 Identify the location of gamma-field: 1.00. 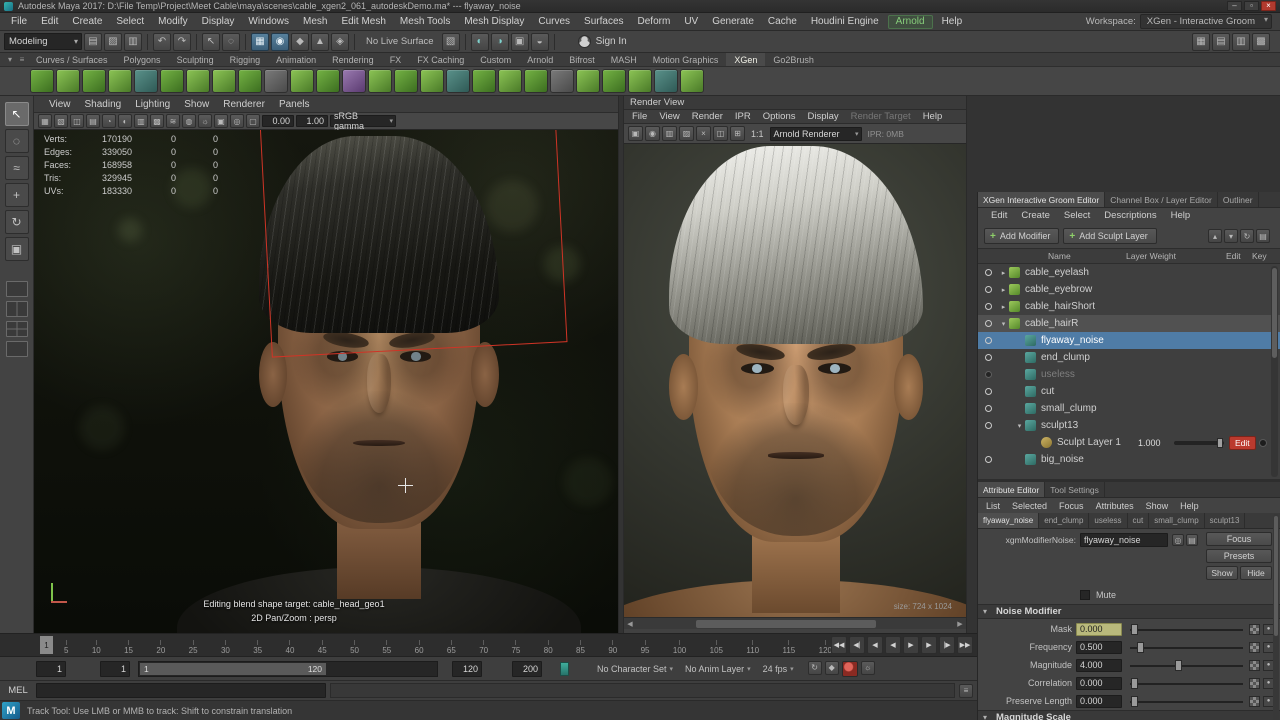
(312, 121).